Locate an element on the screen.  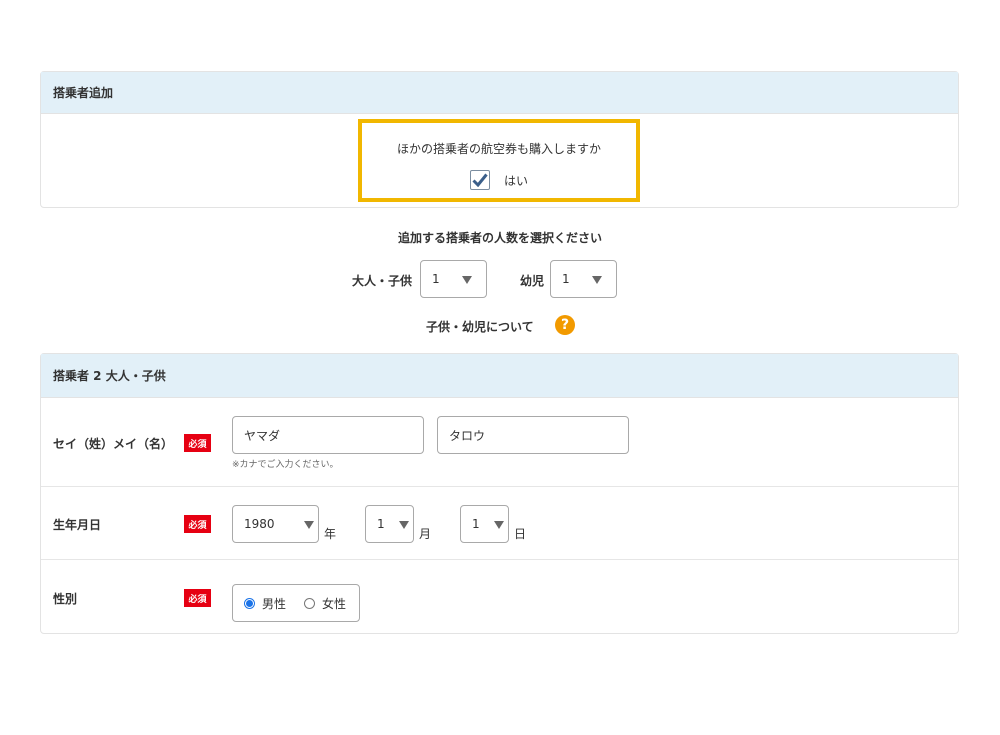
female-label: 女性 is located at coordinates (334, 603).